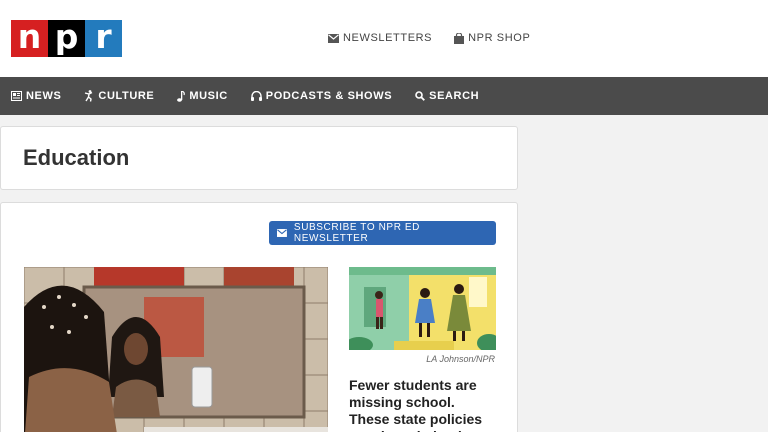 The width and height of the screenshot is (768, 432). Describe the element at coordinates (208, 96) in the screenshot. I see `nav-item-music-label: MUSIC` at that location.